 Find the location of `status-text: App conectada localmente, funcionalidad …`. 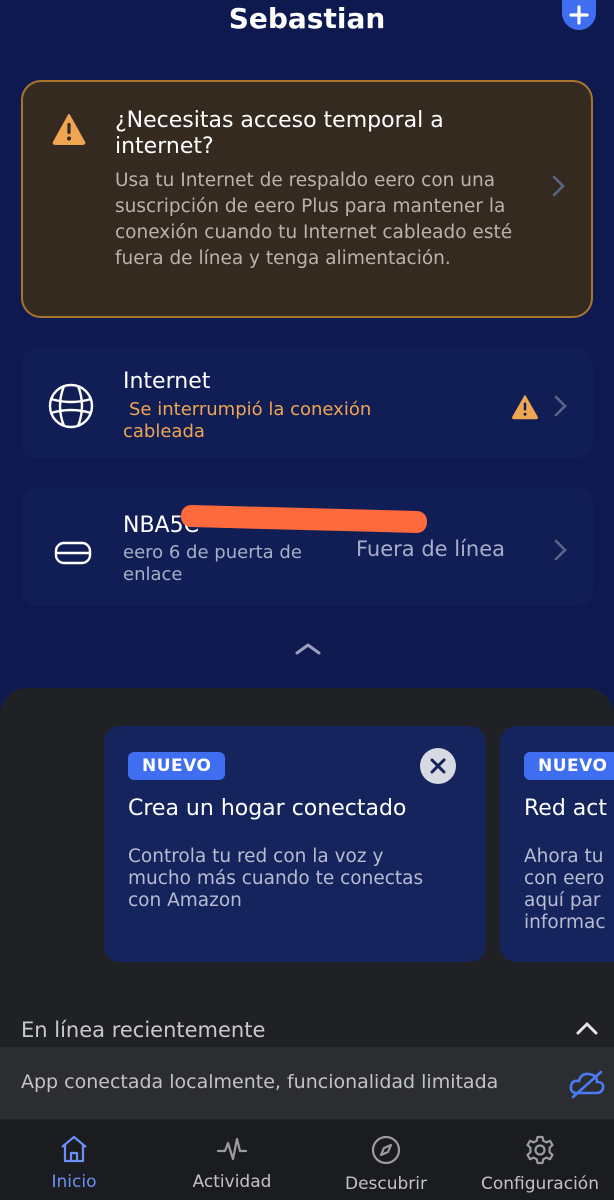

status-text: App conectada localmente, funcionalidad … is located at coordinates (260, 1082).